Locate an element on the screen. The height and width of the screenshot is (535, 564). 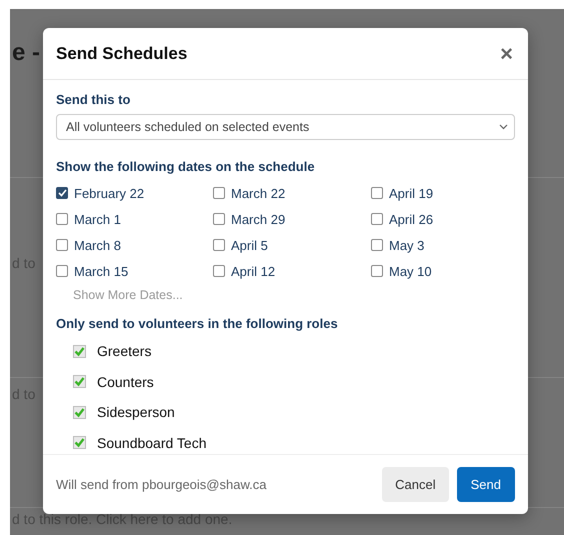
role-label: Sidesperson is located at coordinates (136, 412).